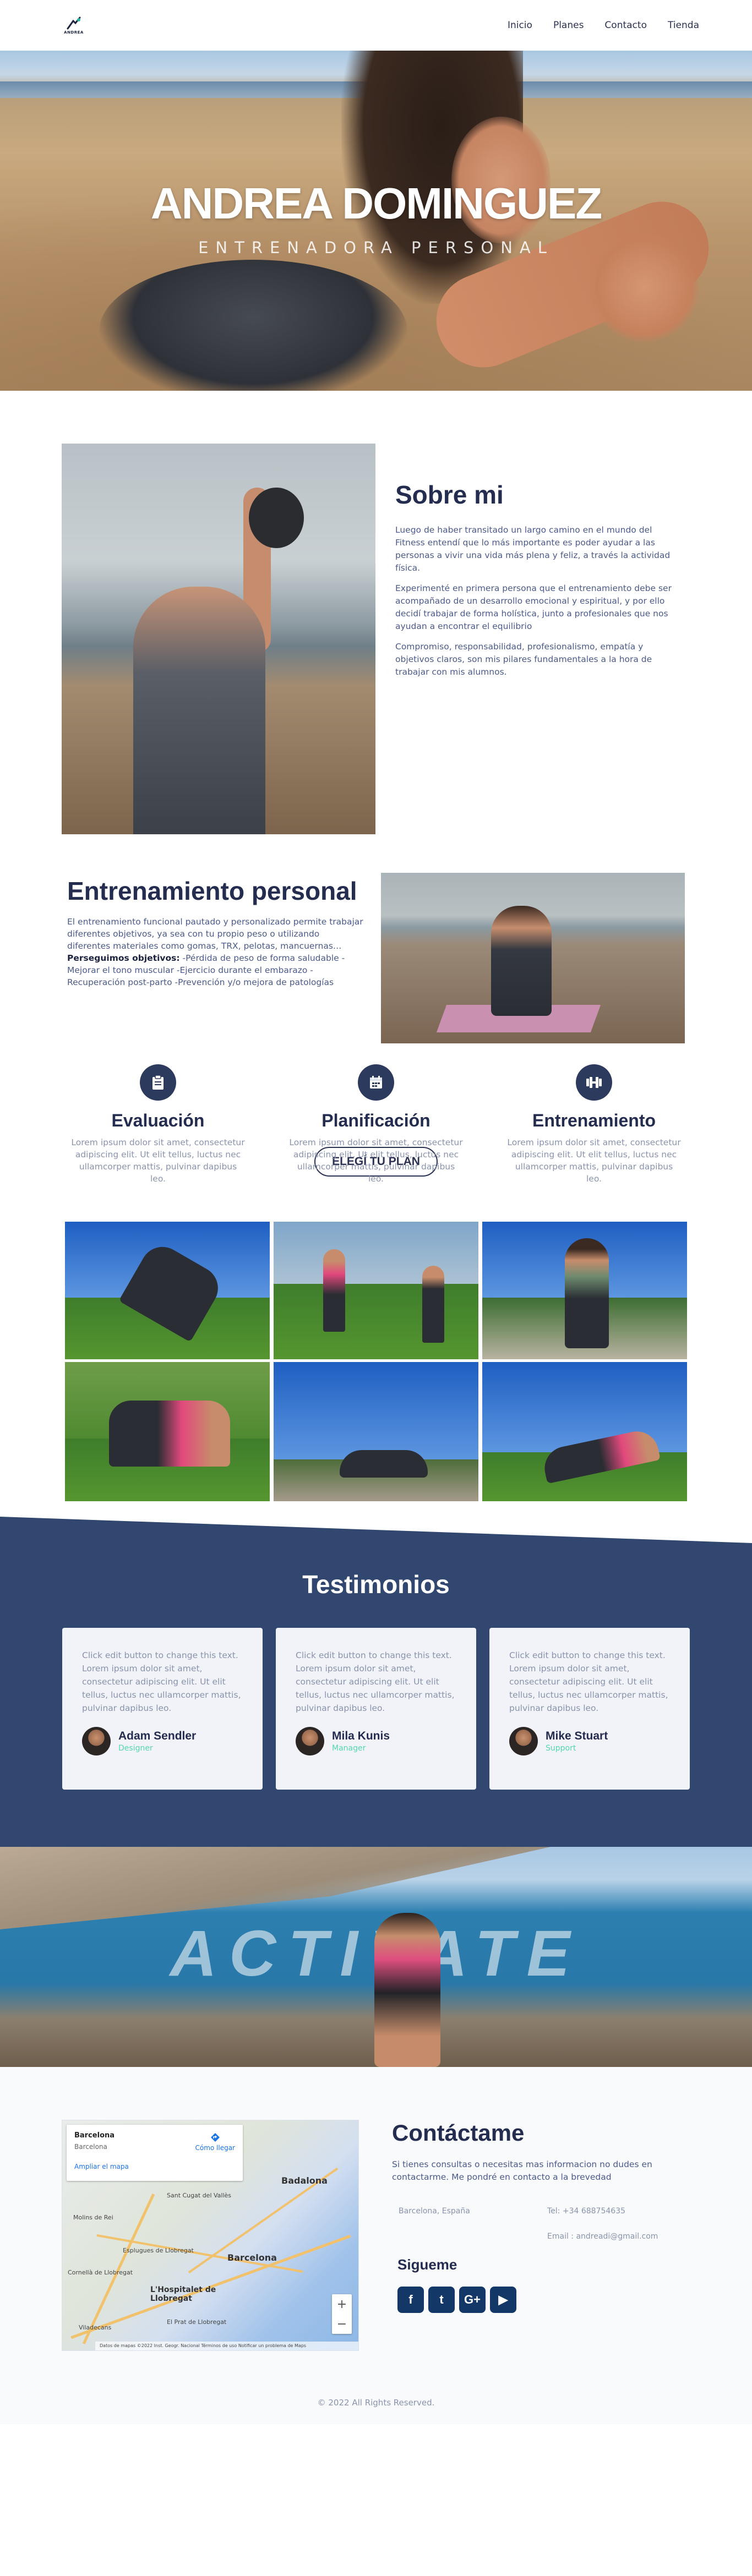 This screenshot has width=752, height=2576. What do you see at coordinates (609, 2236) in the screenshot?
I see `contact-email: Email : andreadi@gmail.com` at bounding box center [609, 2236].